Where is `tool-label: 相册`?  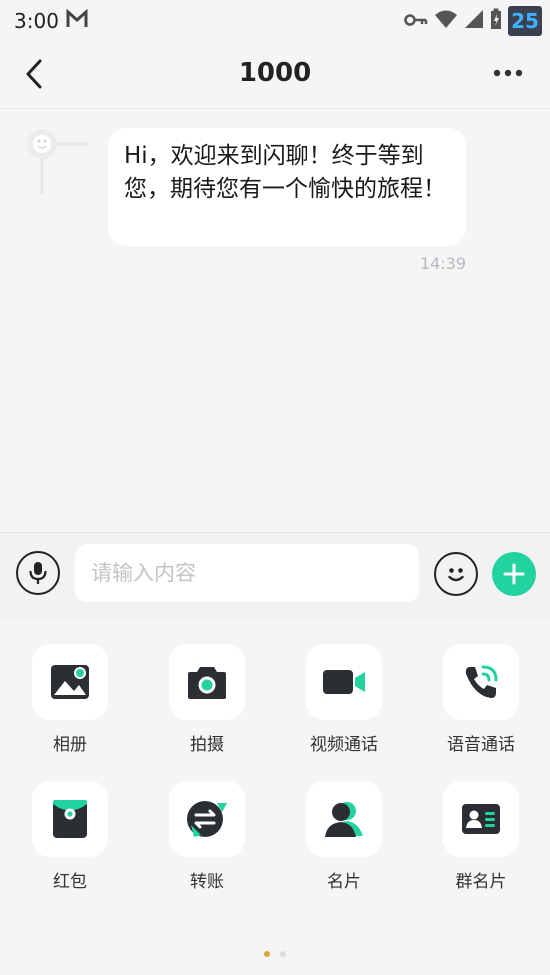
tool-label: 相册 is located at coordinates (70, 745).